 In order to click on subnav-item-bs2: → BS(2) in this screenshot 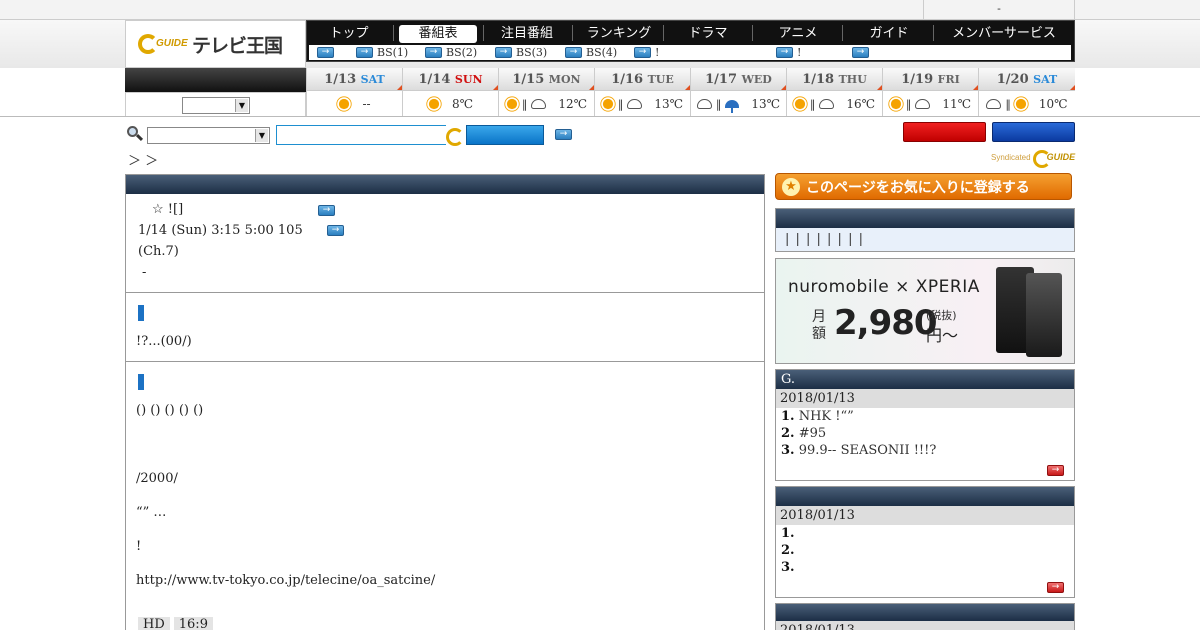, I will do `click(451, 52)`.